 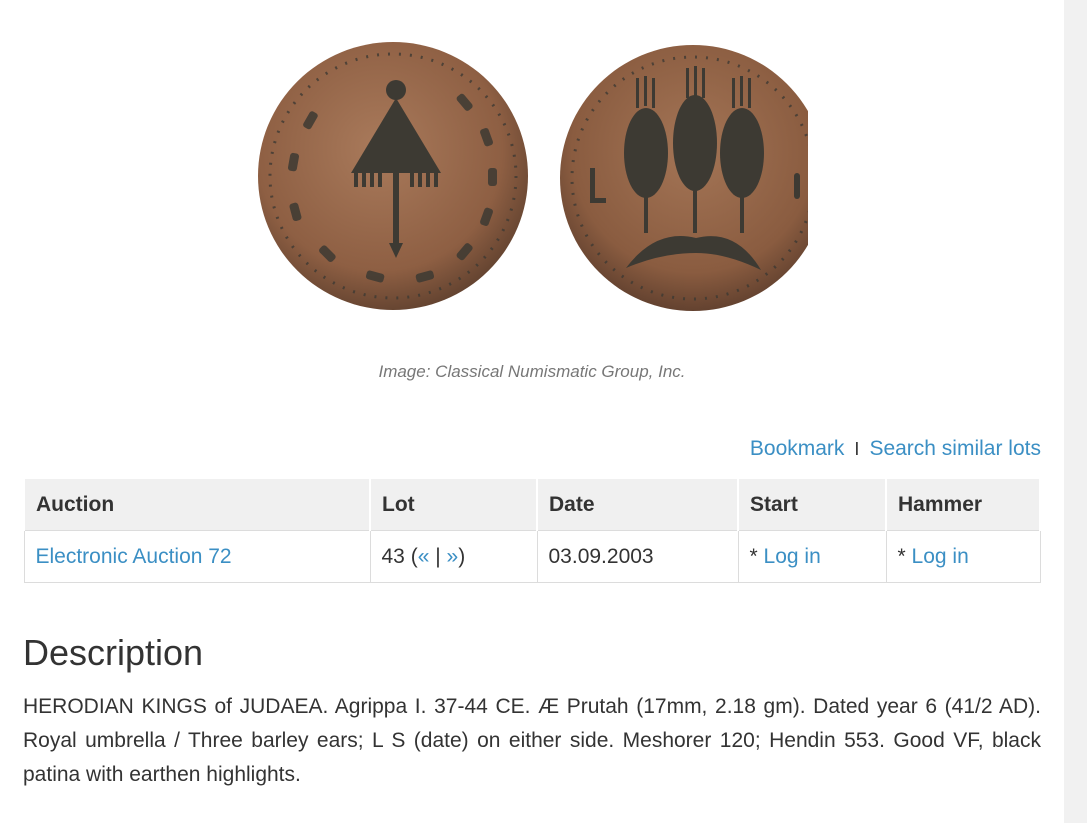 I want to click on hammer-cell: * Log in, so click(x=963, y=556).